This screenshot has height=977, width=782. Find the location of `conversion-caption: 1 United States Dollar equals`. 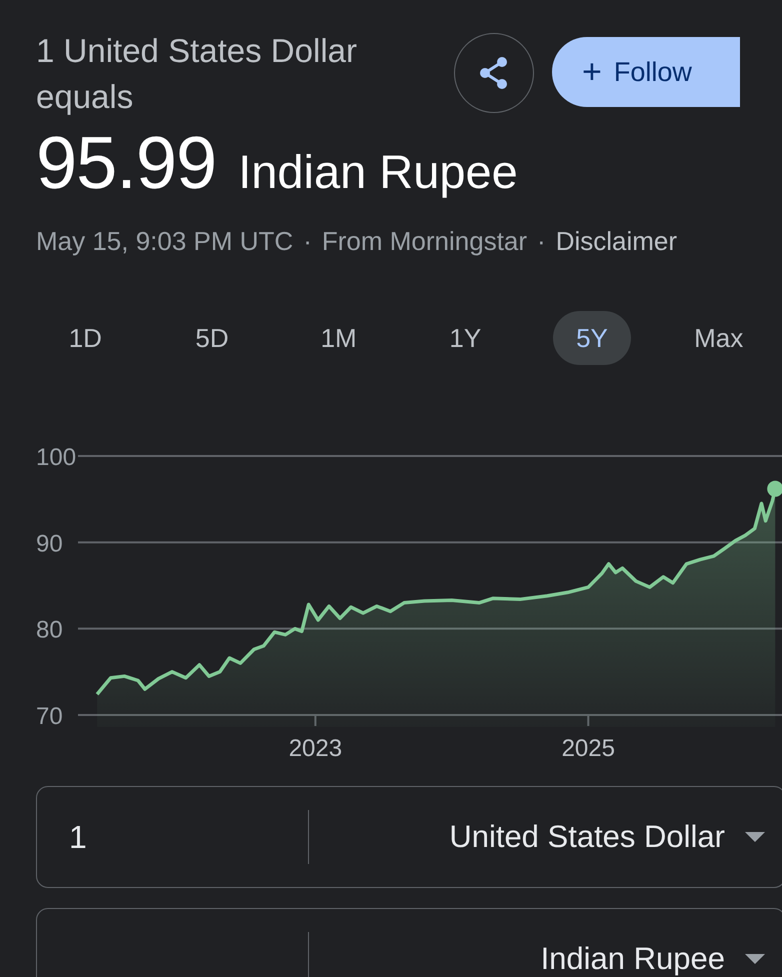

conversion-caption: 1 United States Dollar equals is located at coordinates (197, 74).